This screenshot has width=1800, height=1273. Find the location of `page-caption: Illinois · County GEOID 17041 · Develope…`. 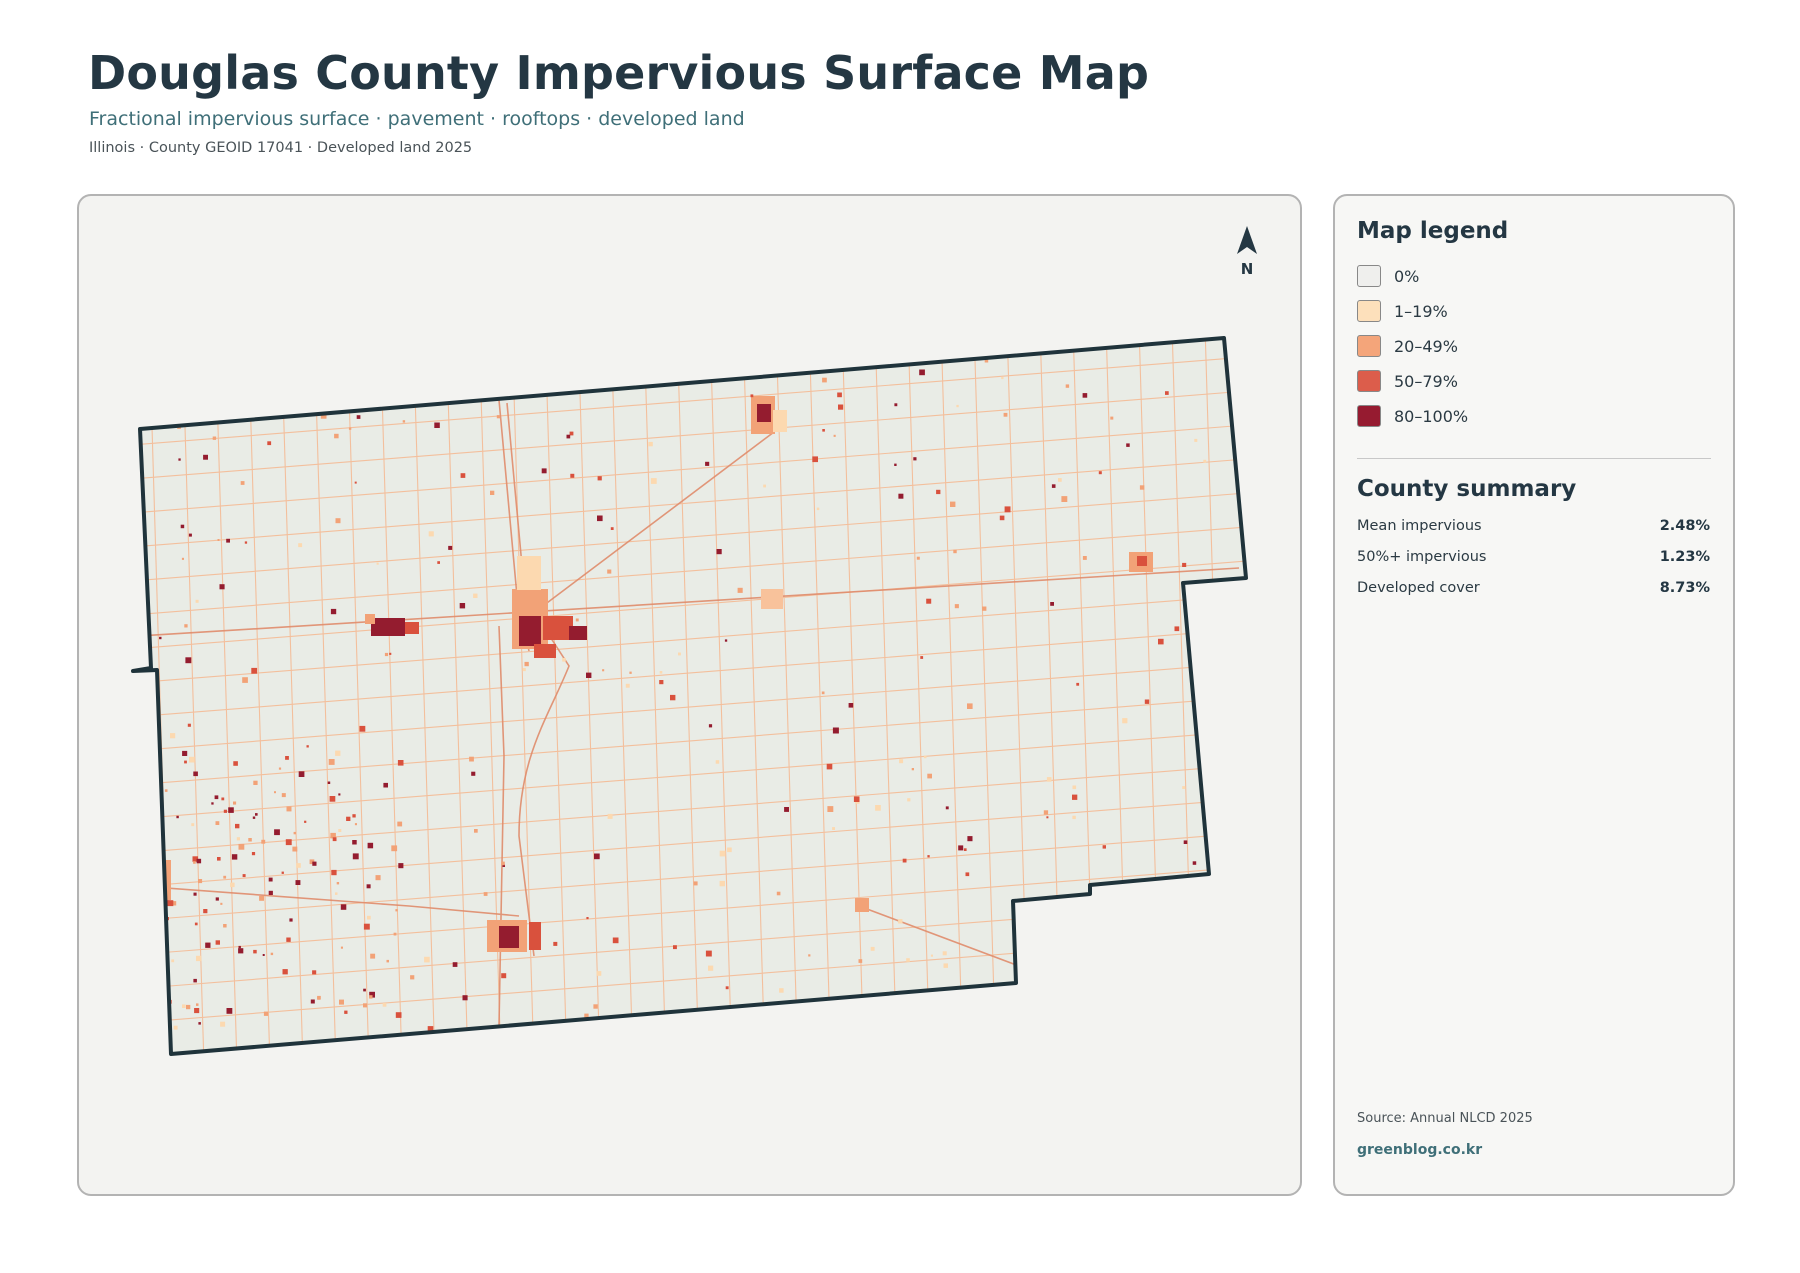

page-caption: Illinois · County GEOID 17041 · Develope… is located at coordinates (281, 148).